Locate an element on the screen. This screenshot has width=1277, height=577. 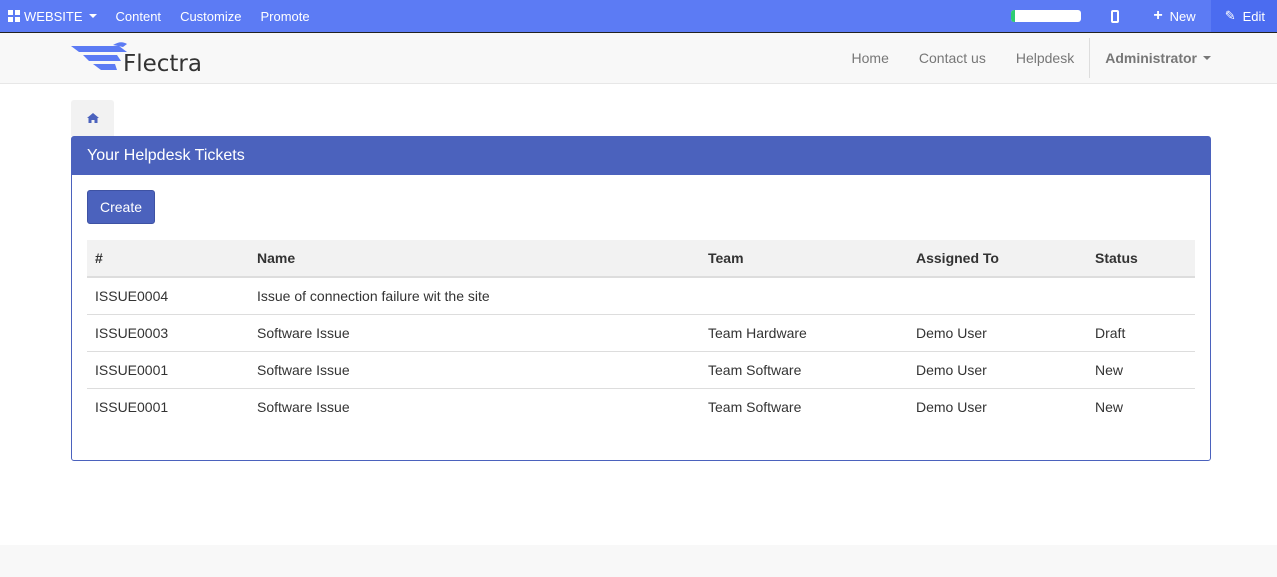
home-icon is located at coordinates (92, 118).